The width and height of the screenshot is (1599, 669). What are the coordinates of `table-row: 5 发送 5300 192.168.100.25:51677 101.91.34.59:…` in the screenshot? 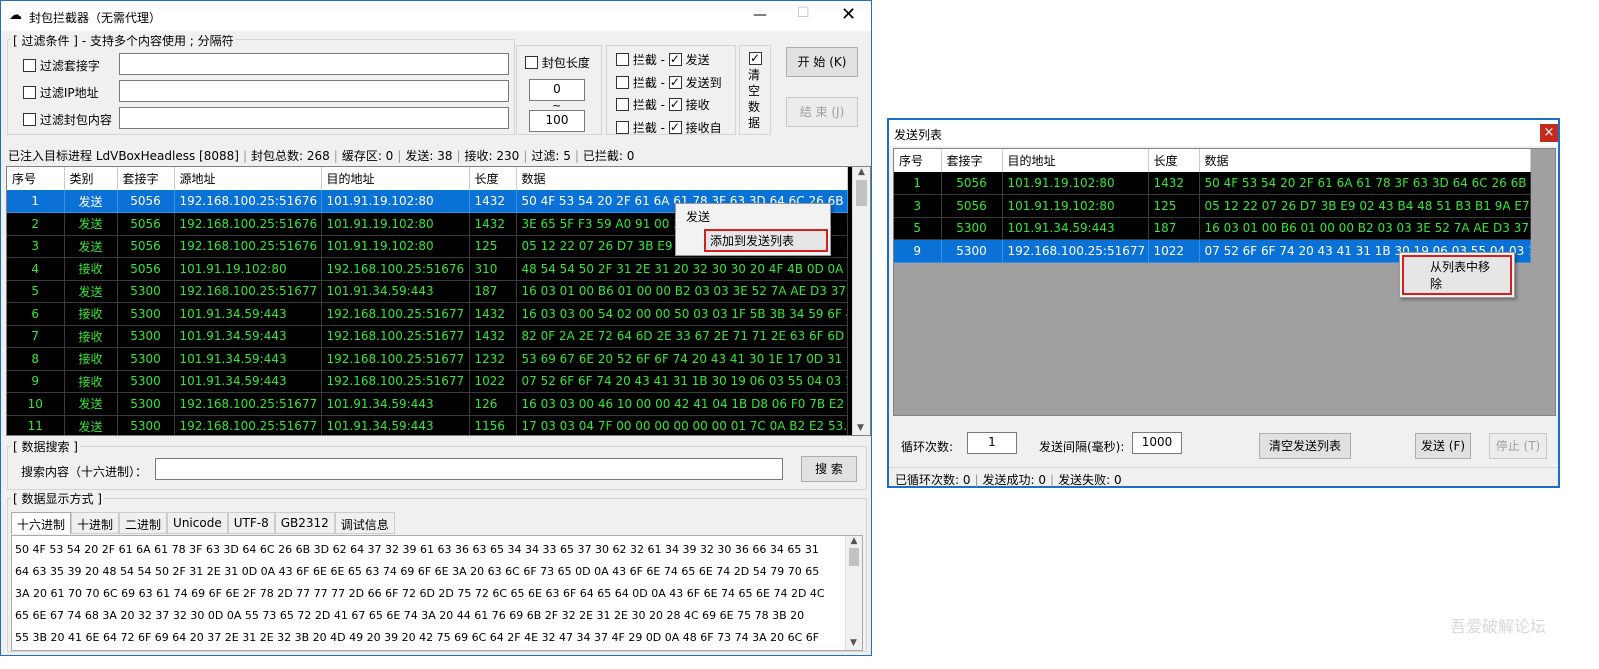 It's located at (427, 291).